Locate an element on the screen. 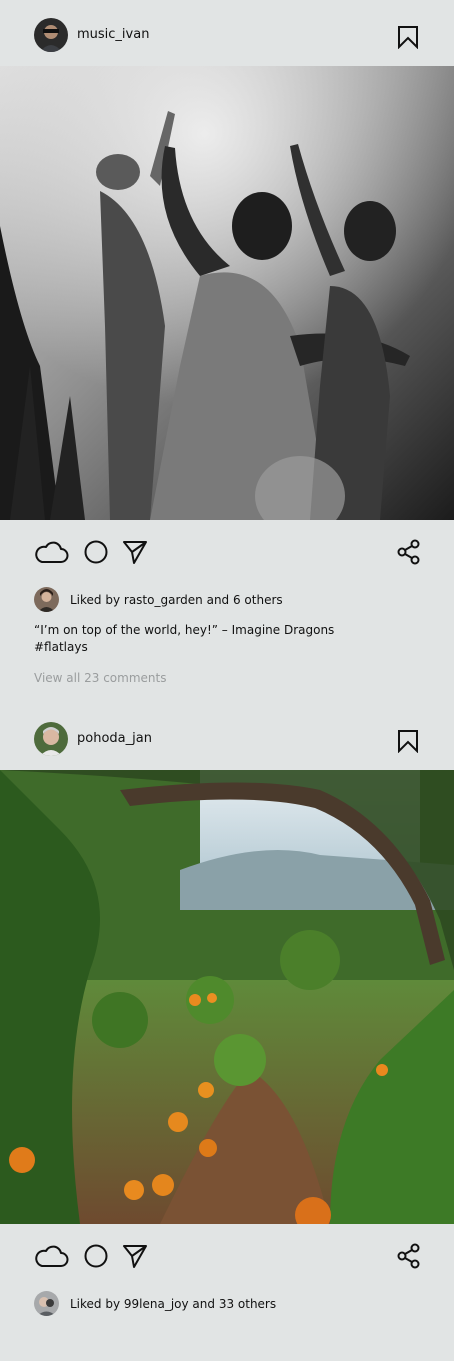  username: pohoda_jan is located at coordinates (114, 739).